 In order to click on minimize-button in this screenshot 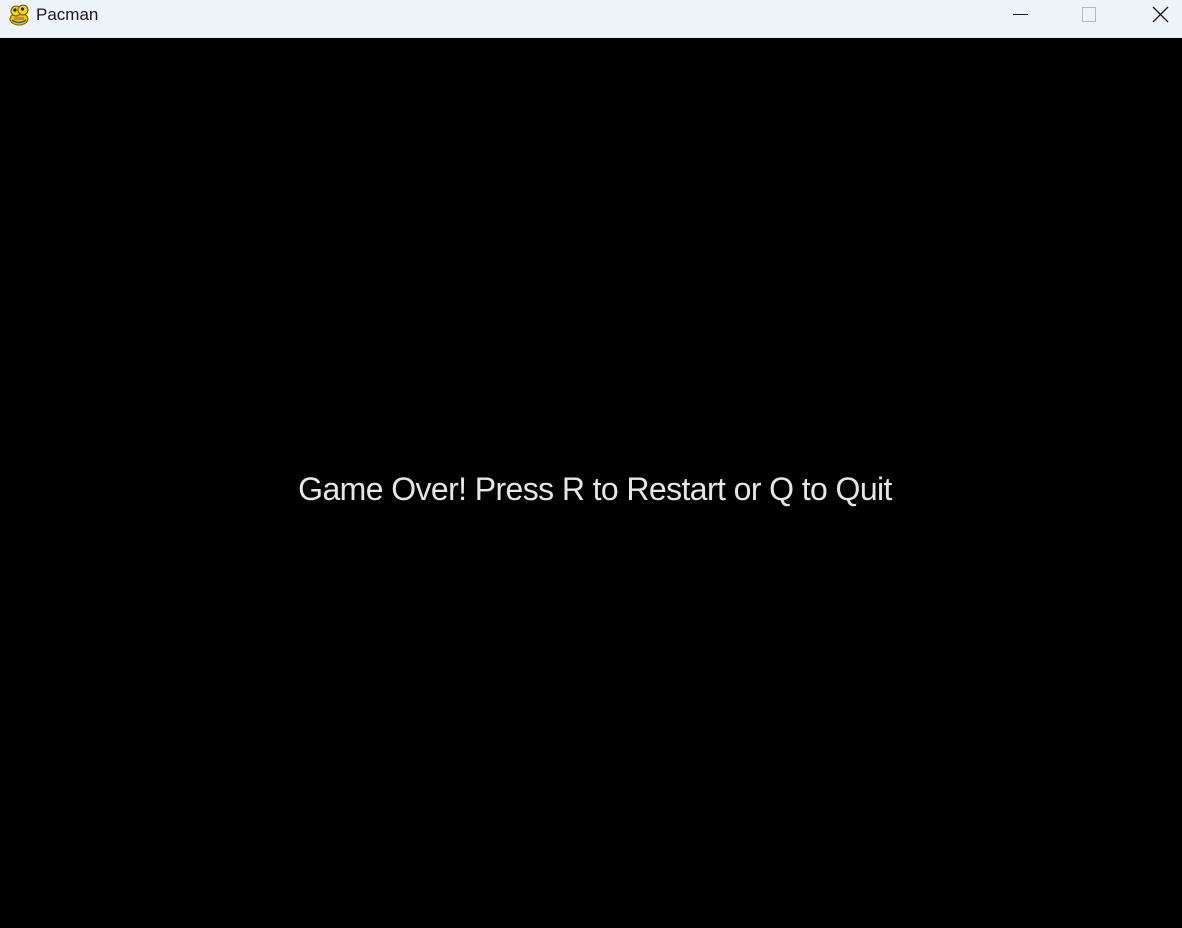, I will do `click(1020, 15)`.